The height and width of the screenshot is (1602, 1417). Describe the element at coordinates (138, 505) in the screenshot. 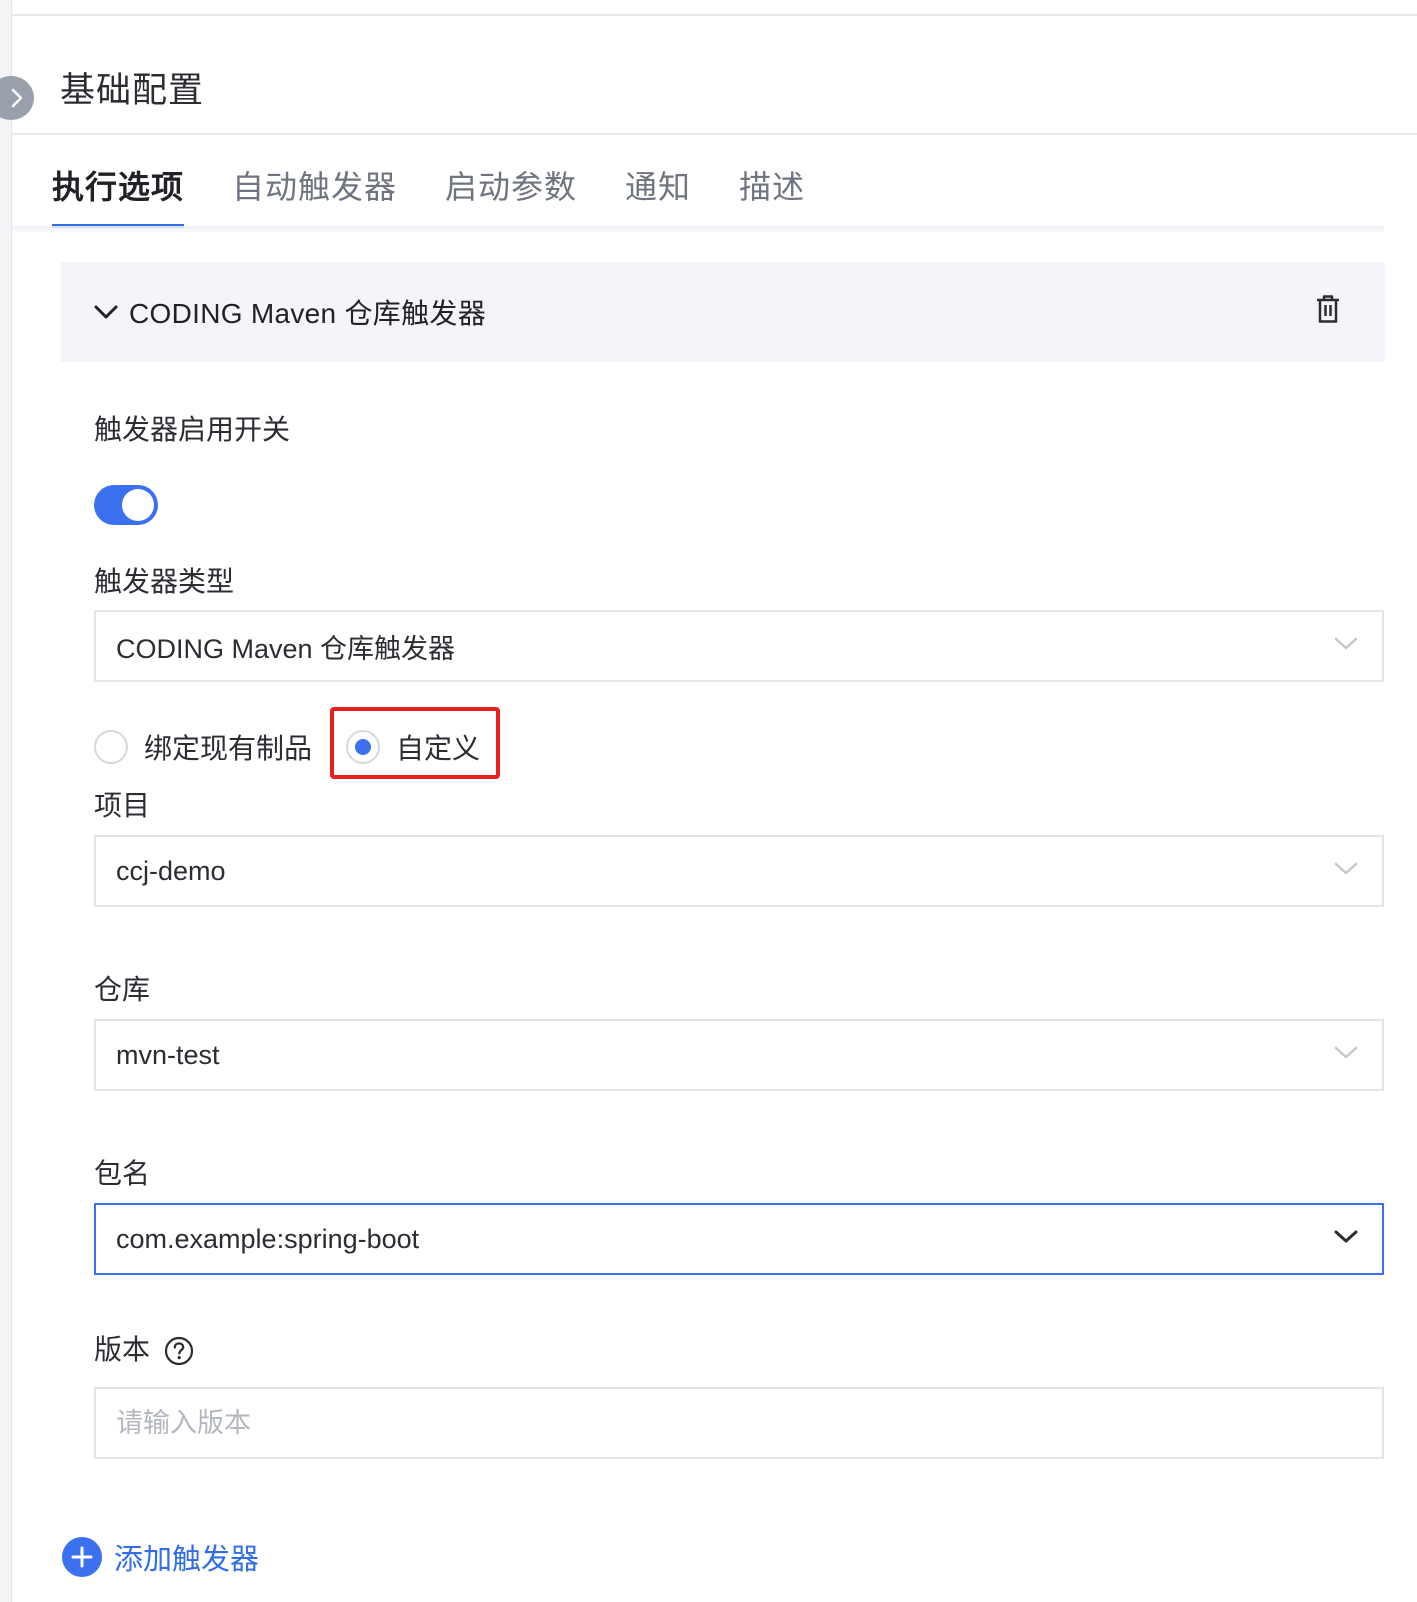

I see `switch-knob` at that location.